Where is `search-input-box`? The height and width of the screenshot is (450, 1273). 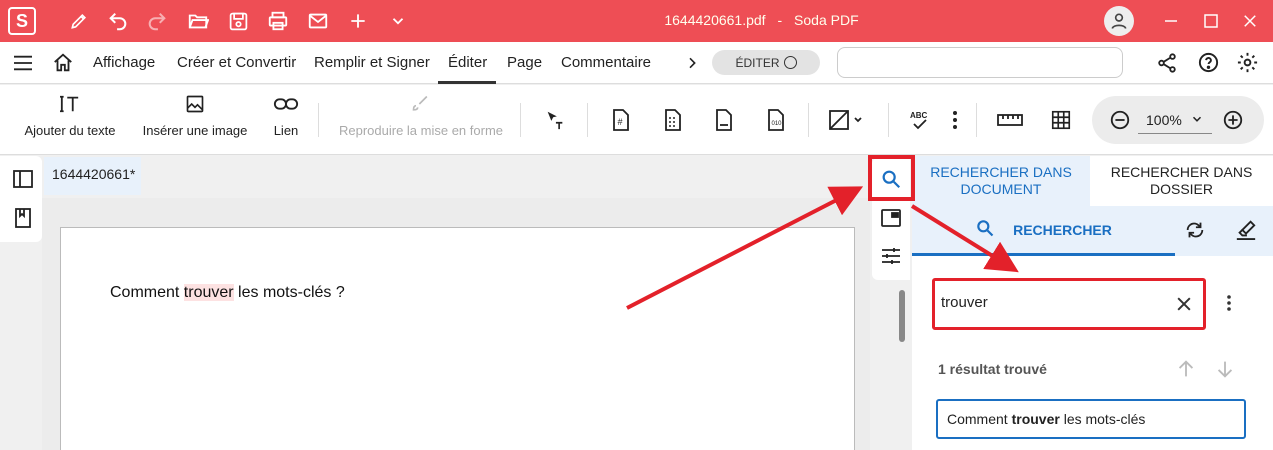 search-input-box is located at coordinates (1069, 304).